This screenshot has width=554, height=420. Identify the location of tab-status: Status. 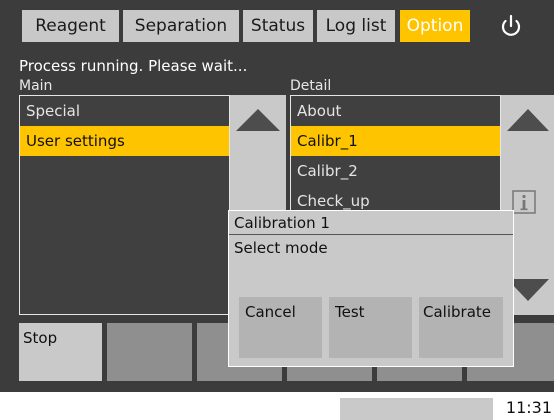
(278, 26).